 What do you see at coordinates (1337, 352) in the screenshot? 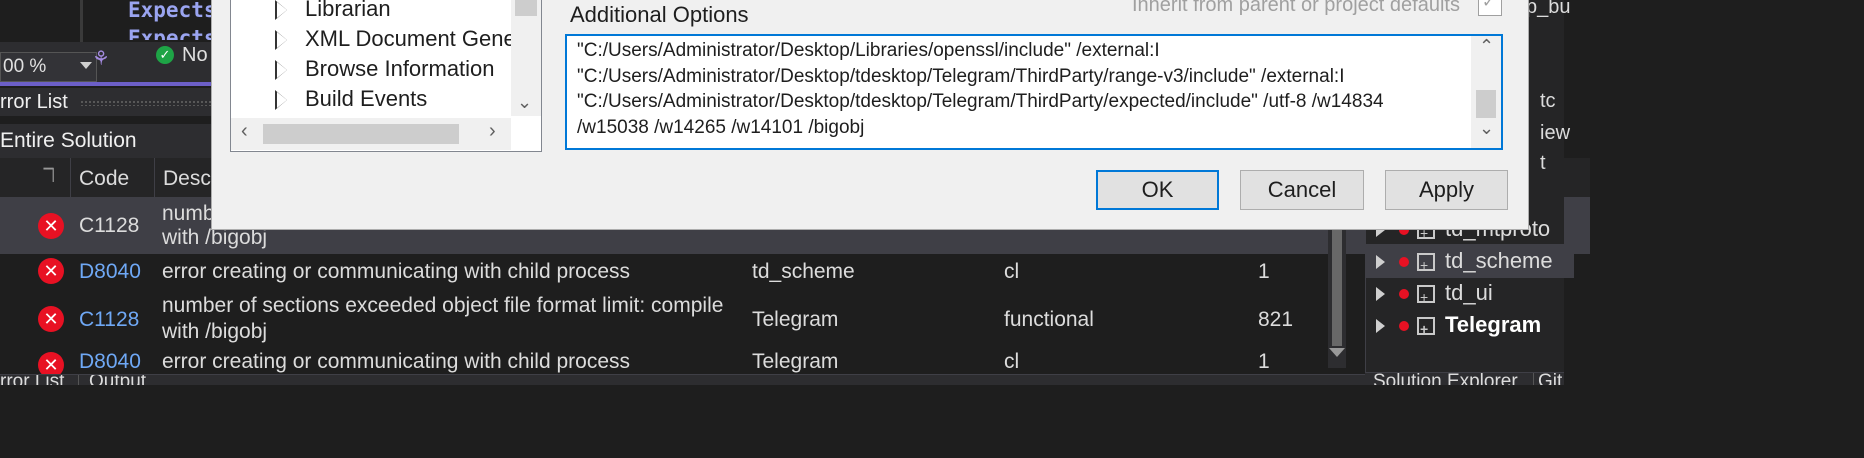
I see `scroll-down-icon` at bounding box center [1337, 352].